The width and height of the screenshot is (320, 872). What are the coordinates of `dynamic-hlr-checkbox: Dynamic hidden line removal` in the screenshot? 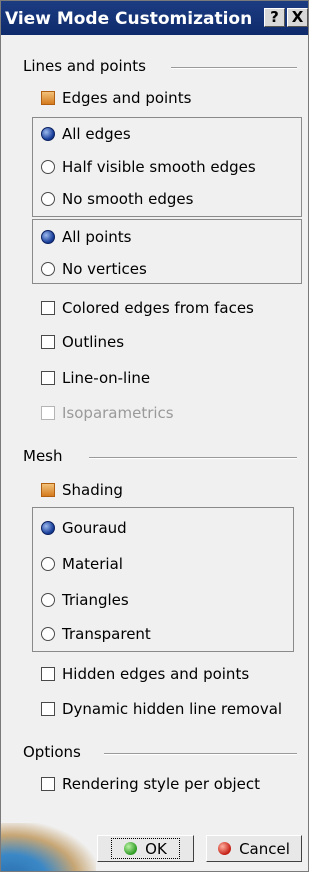 It's located at (161, 709).